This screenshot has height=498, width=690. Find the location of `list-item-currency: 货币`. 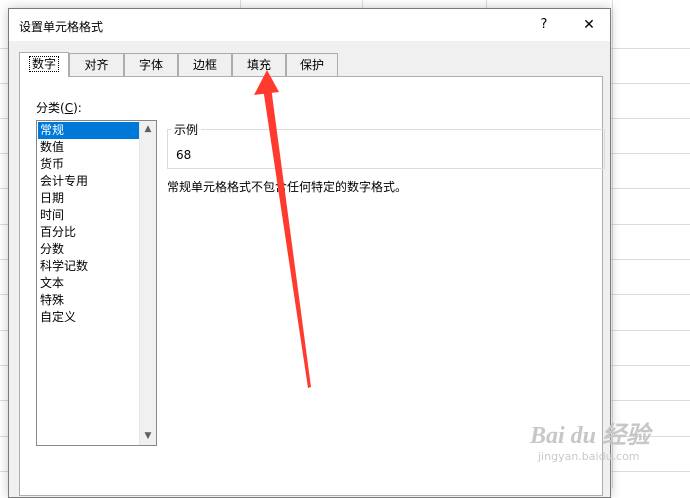

list-item-currency: 货币 is located at coordinates (88, 164).